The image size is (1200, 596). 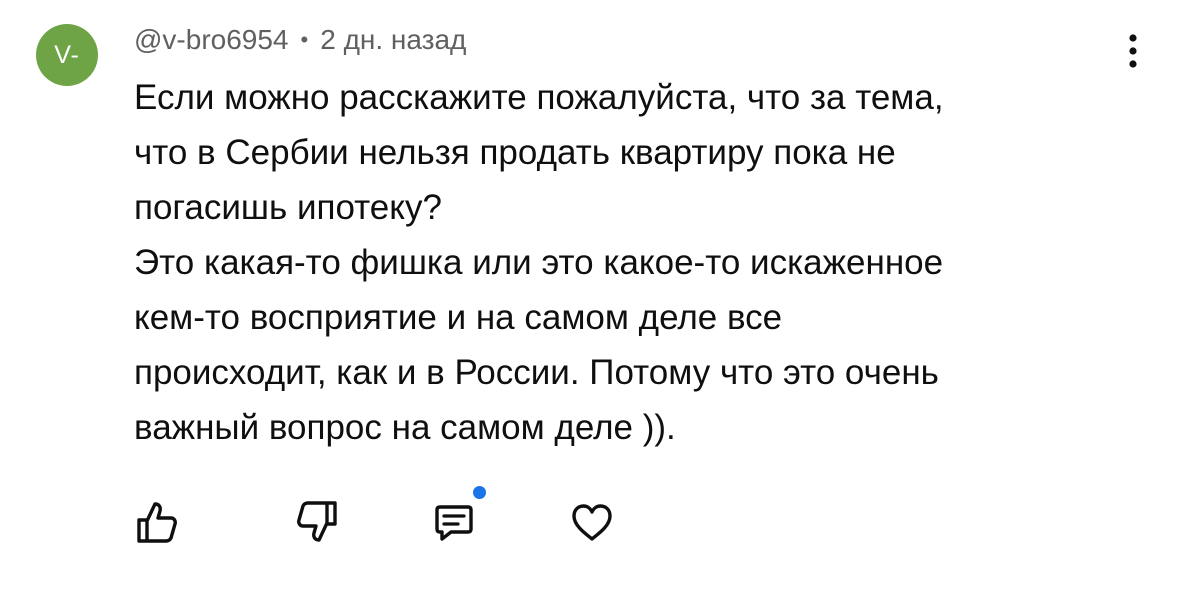 What do you see at coordinates (288, 207) in the screenshot?
I see `comment-line: погасишь ипотеку?` at bounding box center [288, 207].